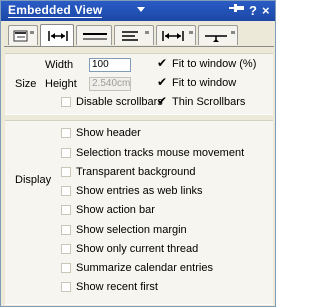 The image size is (320, 307). Describe the element at coordinates (119, 102) in the screenshot. I see `checkbox-label: Disable scrollbars` at that location.